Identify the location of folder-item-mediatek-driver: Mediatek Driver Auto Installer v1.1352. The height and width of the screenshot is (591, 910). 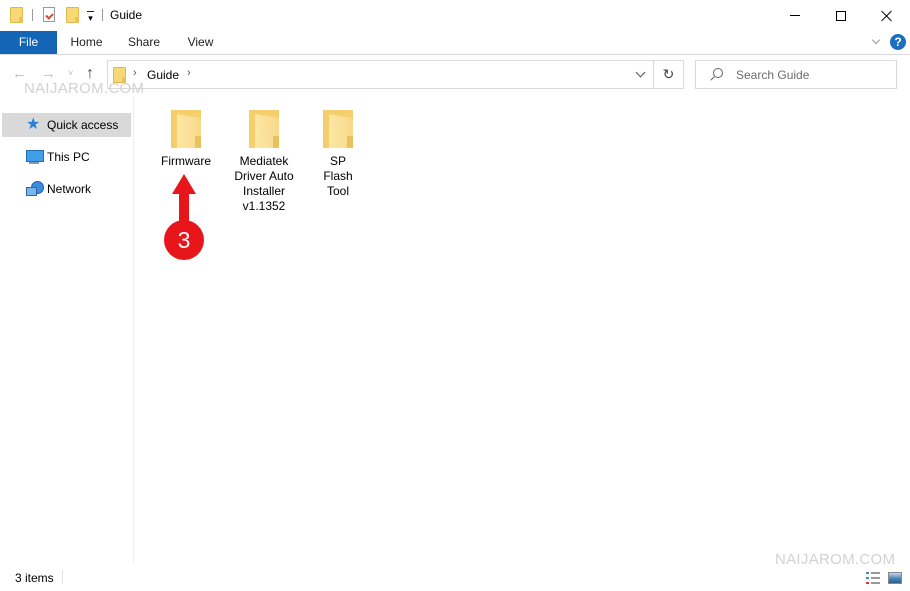
(264, 162).